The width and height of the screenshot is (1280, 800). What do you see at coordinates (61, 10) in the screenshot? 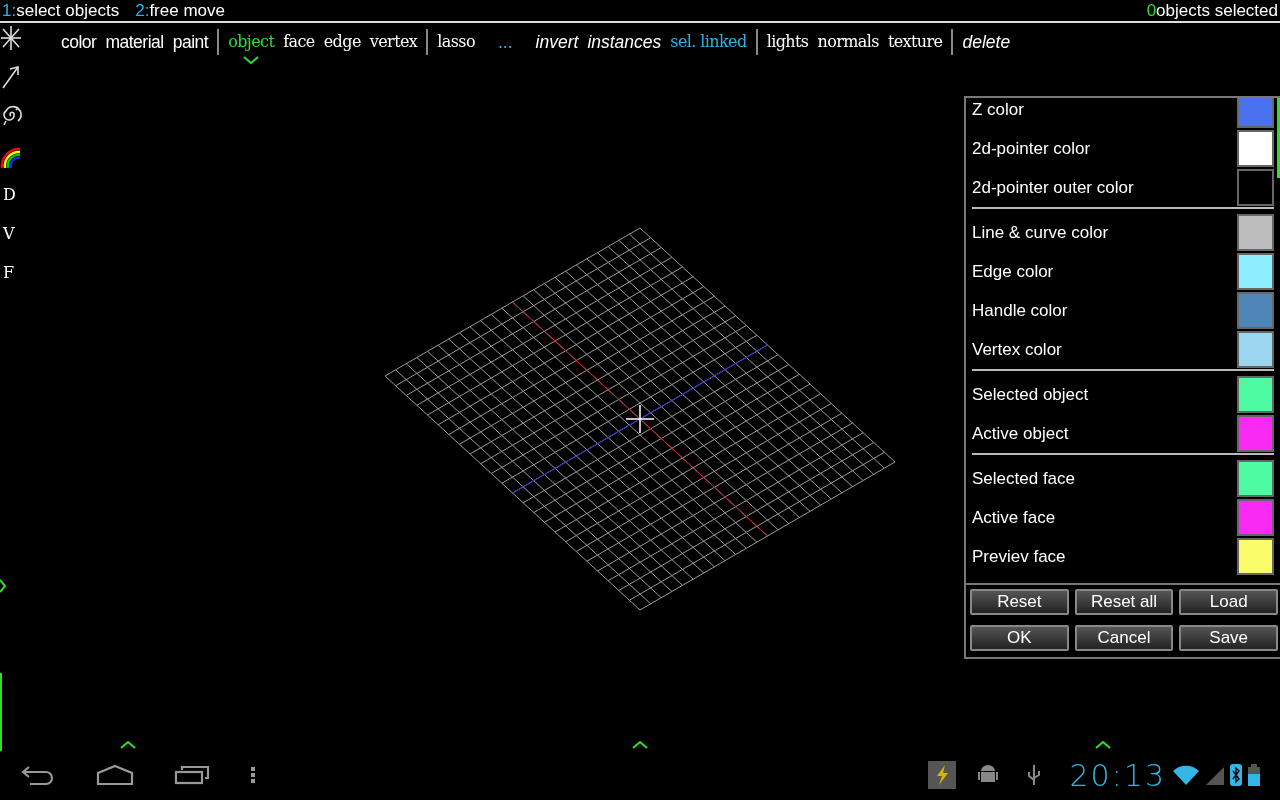
I see `mode-hint: 1:select objects` at bounding box center [61, 10].